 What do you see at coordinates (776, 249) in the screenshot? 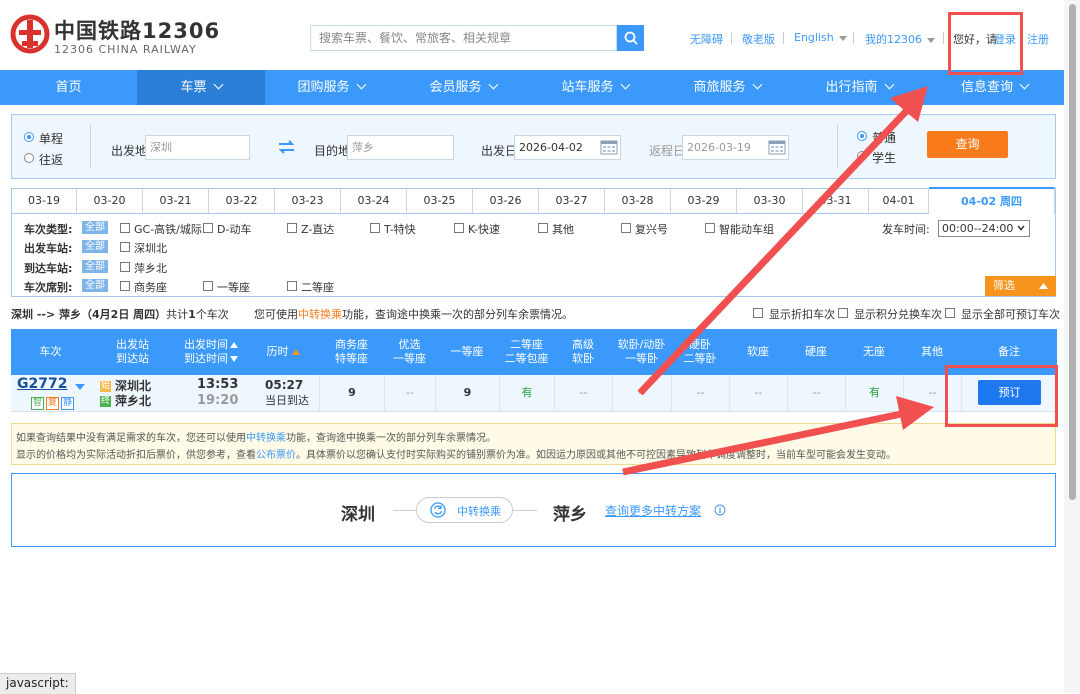
I see `annotation-arrow-to-login` at bounding box center [776, 249].